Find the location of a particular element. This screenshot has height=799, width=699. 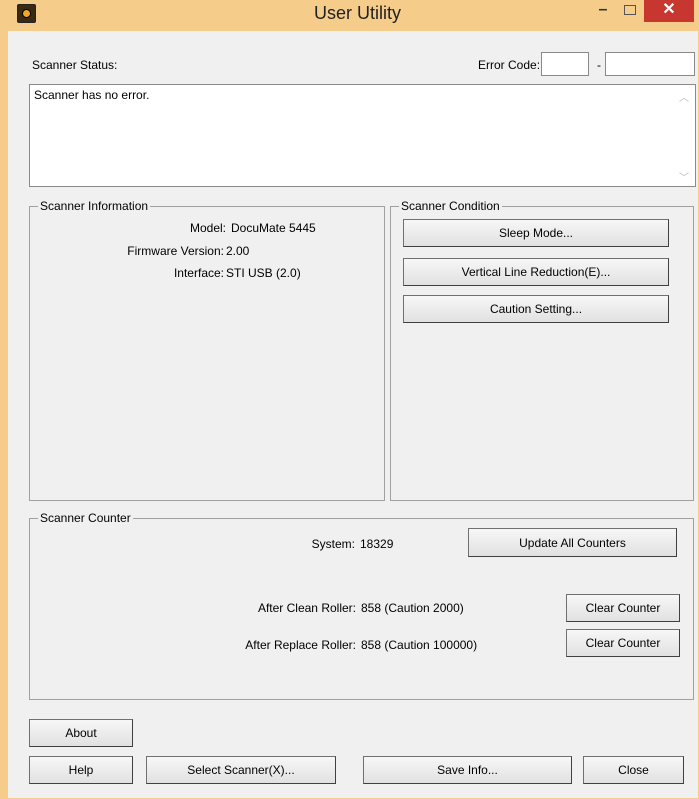

scanner-status-label: Scanner Status: is located at coordinates (75, 65).